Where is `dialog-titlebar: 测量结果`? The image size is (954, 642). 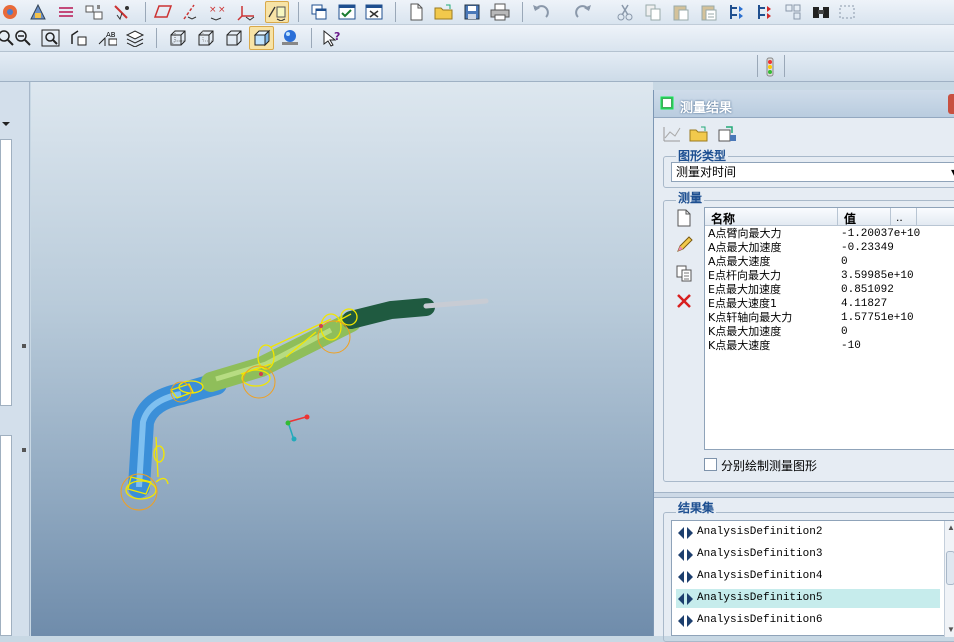 dialog-titlebar: 测量结果 is located at coordinates (804, 104).